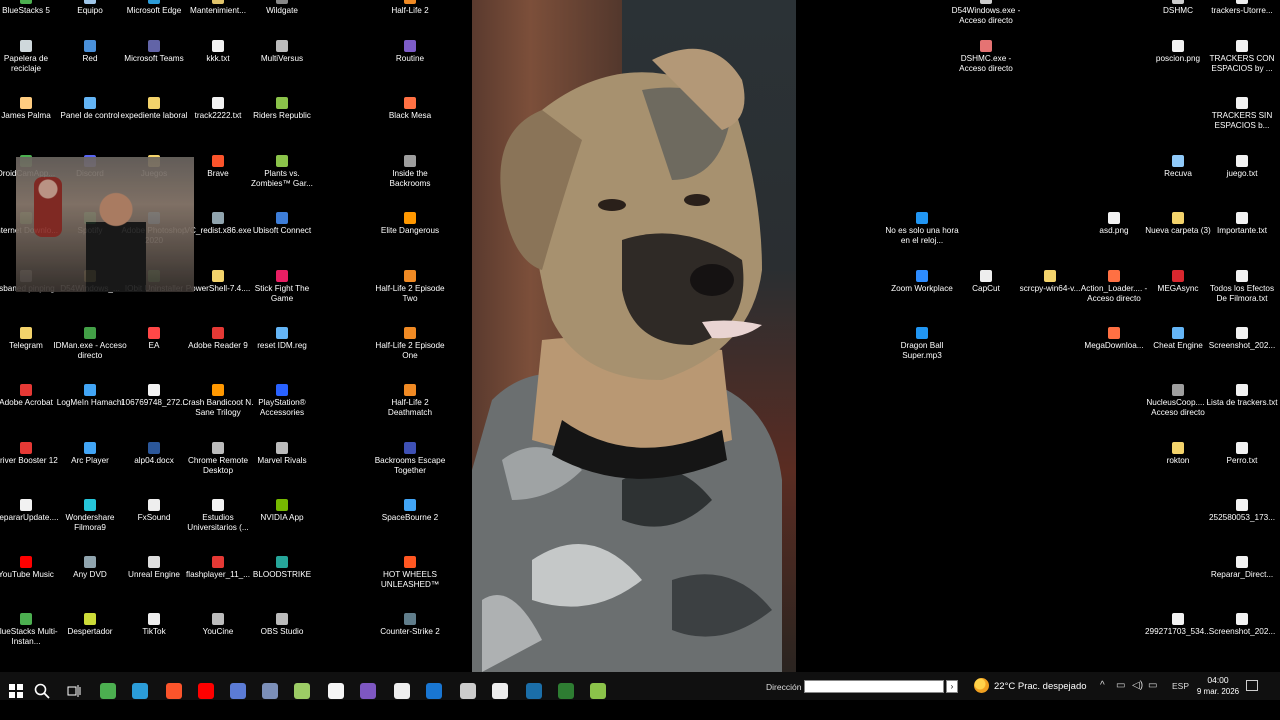 The height and width of the screenshot is (720, 1280). What do you see at coordinates (1242, 396) in the screenshot?
I see `desktop-icon: Lista de trackers.txt` at bounding box center [1242, 396].